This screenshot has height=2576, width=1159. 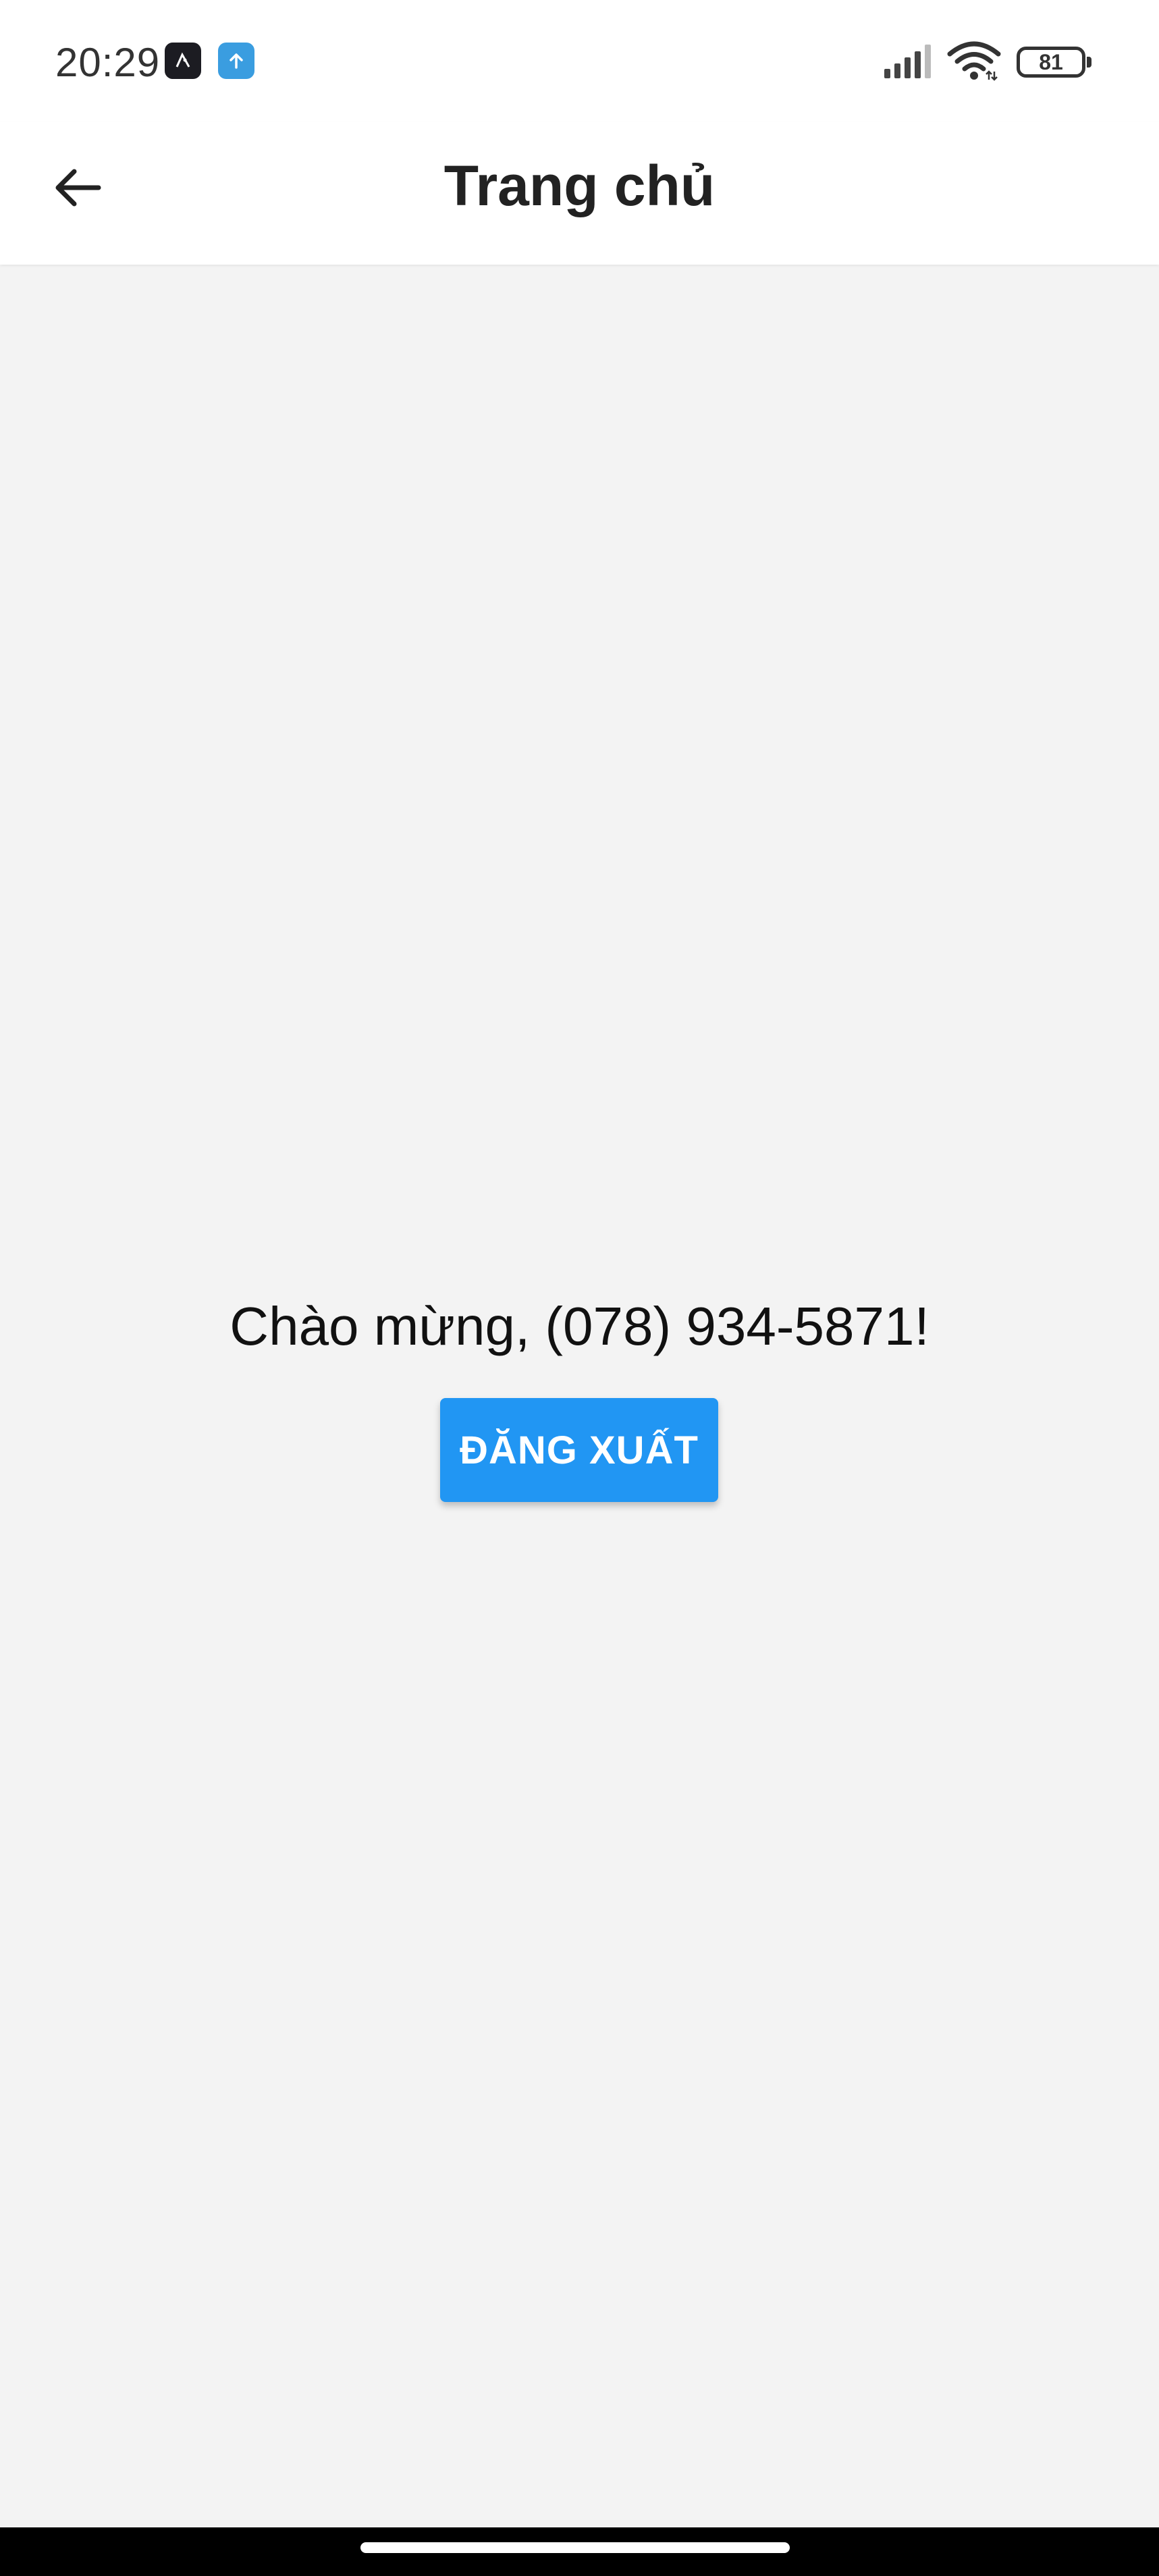 I want to click on logout-button: ĐĂNG XUẤT, so click(x=579, y=1450).